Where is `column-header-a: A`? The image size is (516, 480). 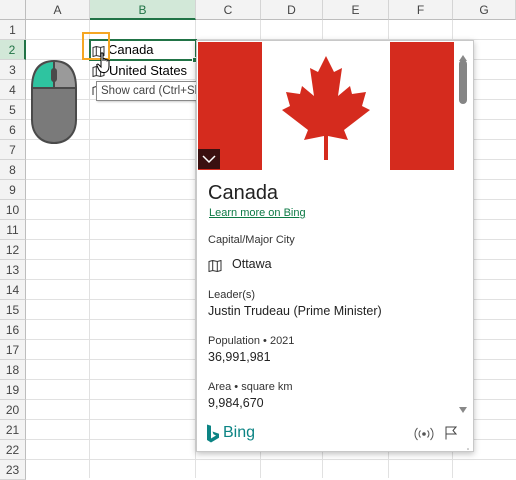 column-header-a: A is located at coordinates (58, 10).